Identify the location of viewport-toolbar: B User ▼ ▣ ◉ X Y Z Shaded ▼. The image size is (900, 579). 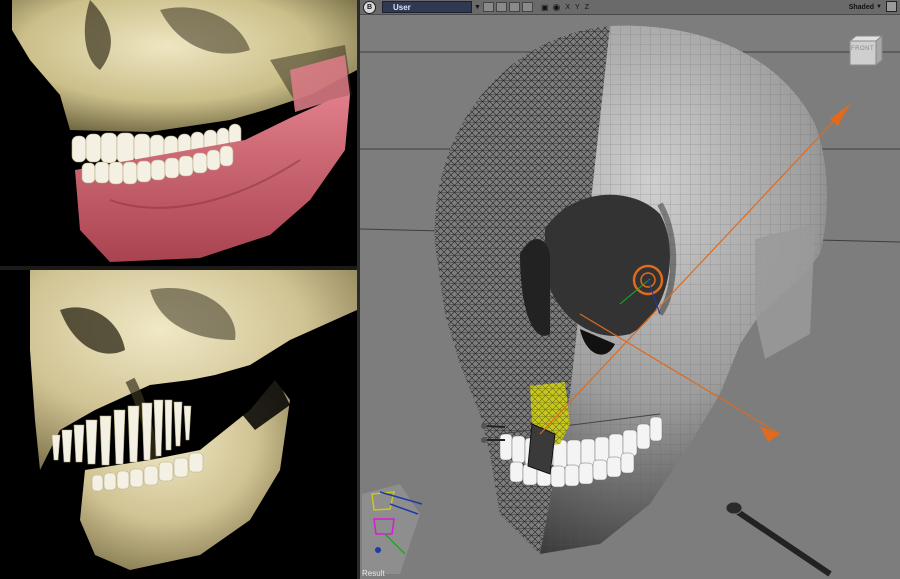
(630, 7).